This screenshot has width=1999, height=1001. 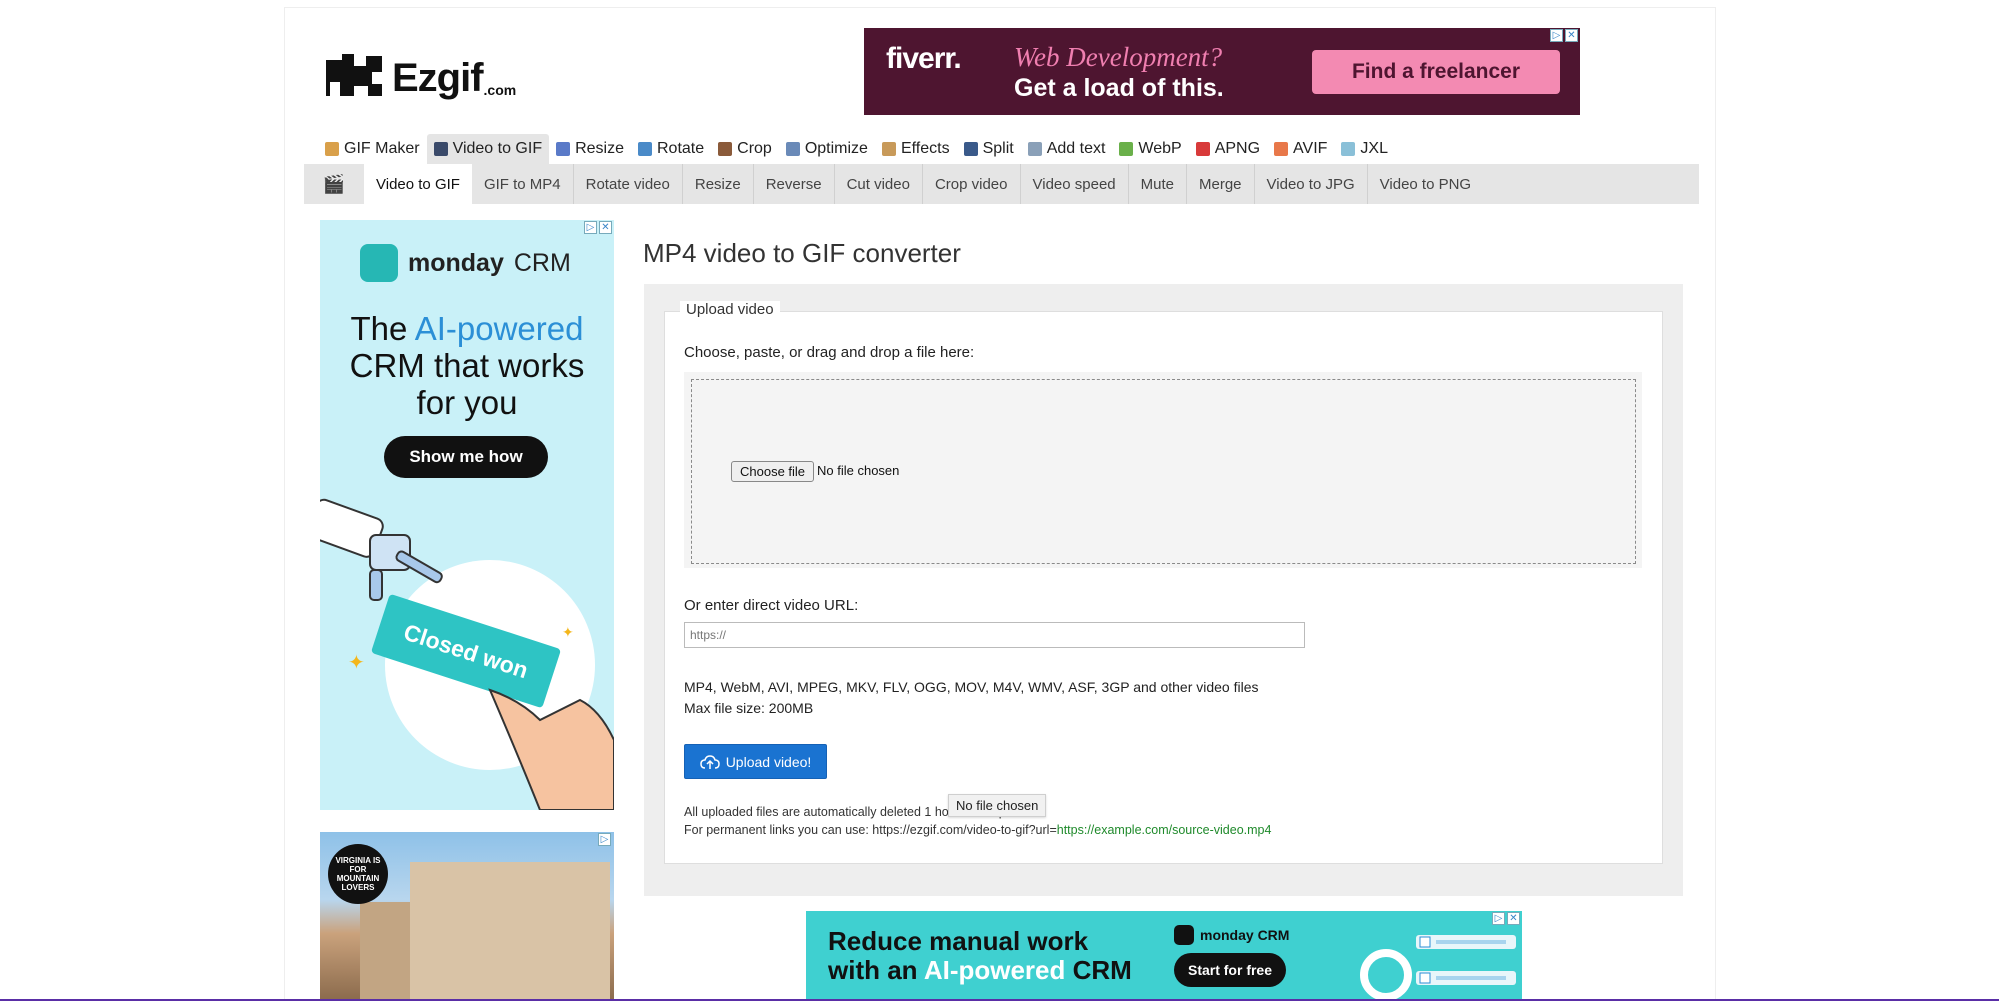 I want to click on ad-left1-choices: ▷ ✕, so click(x=598, y=227).